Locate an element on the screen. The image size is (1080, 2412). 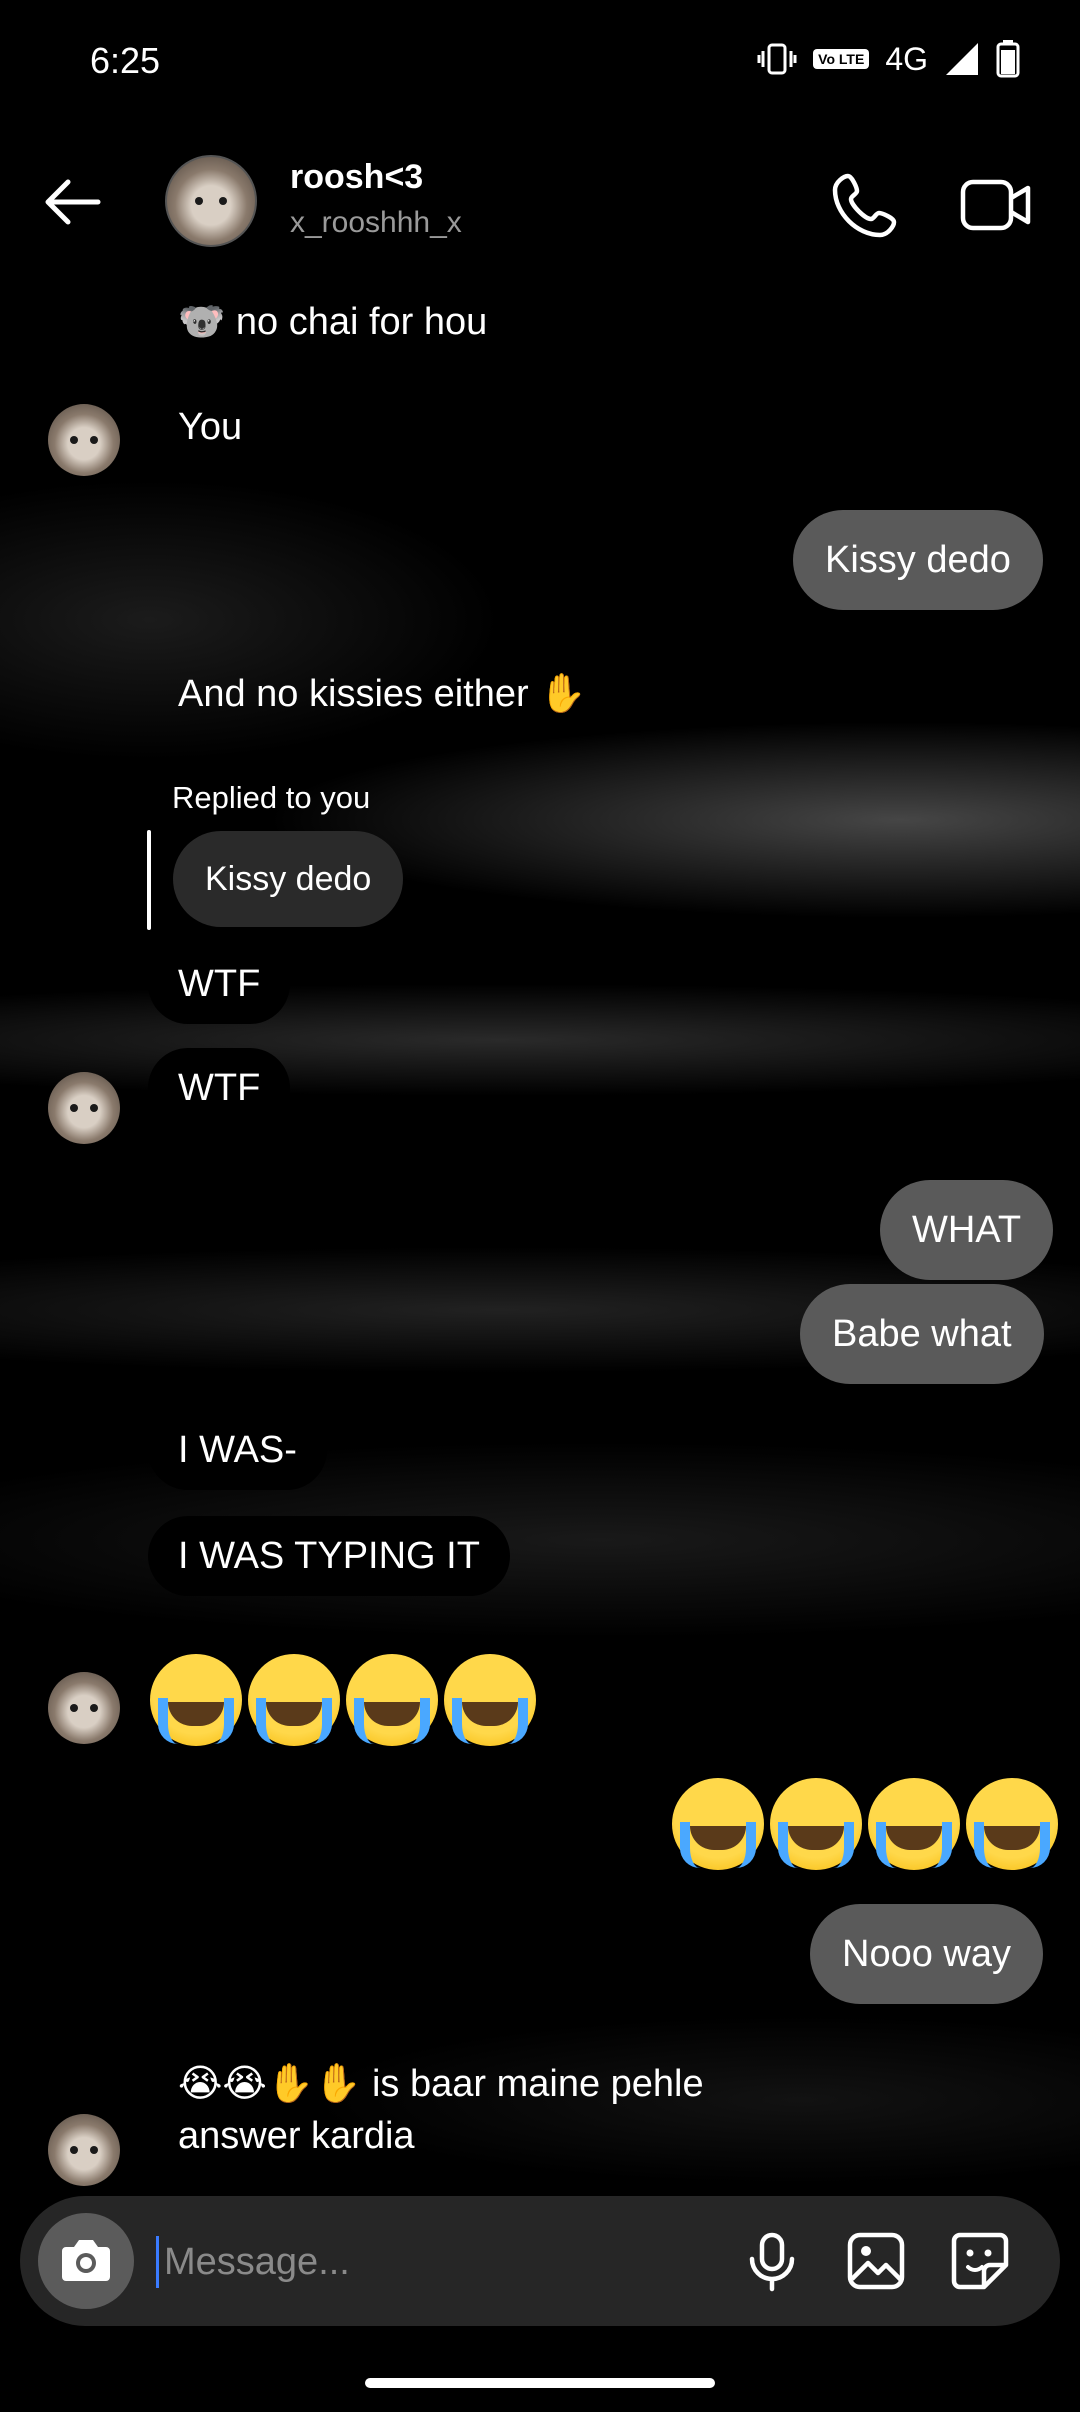
message-outgoing-emoji is located at coordinates (865, 1824).